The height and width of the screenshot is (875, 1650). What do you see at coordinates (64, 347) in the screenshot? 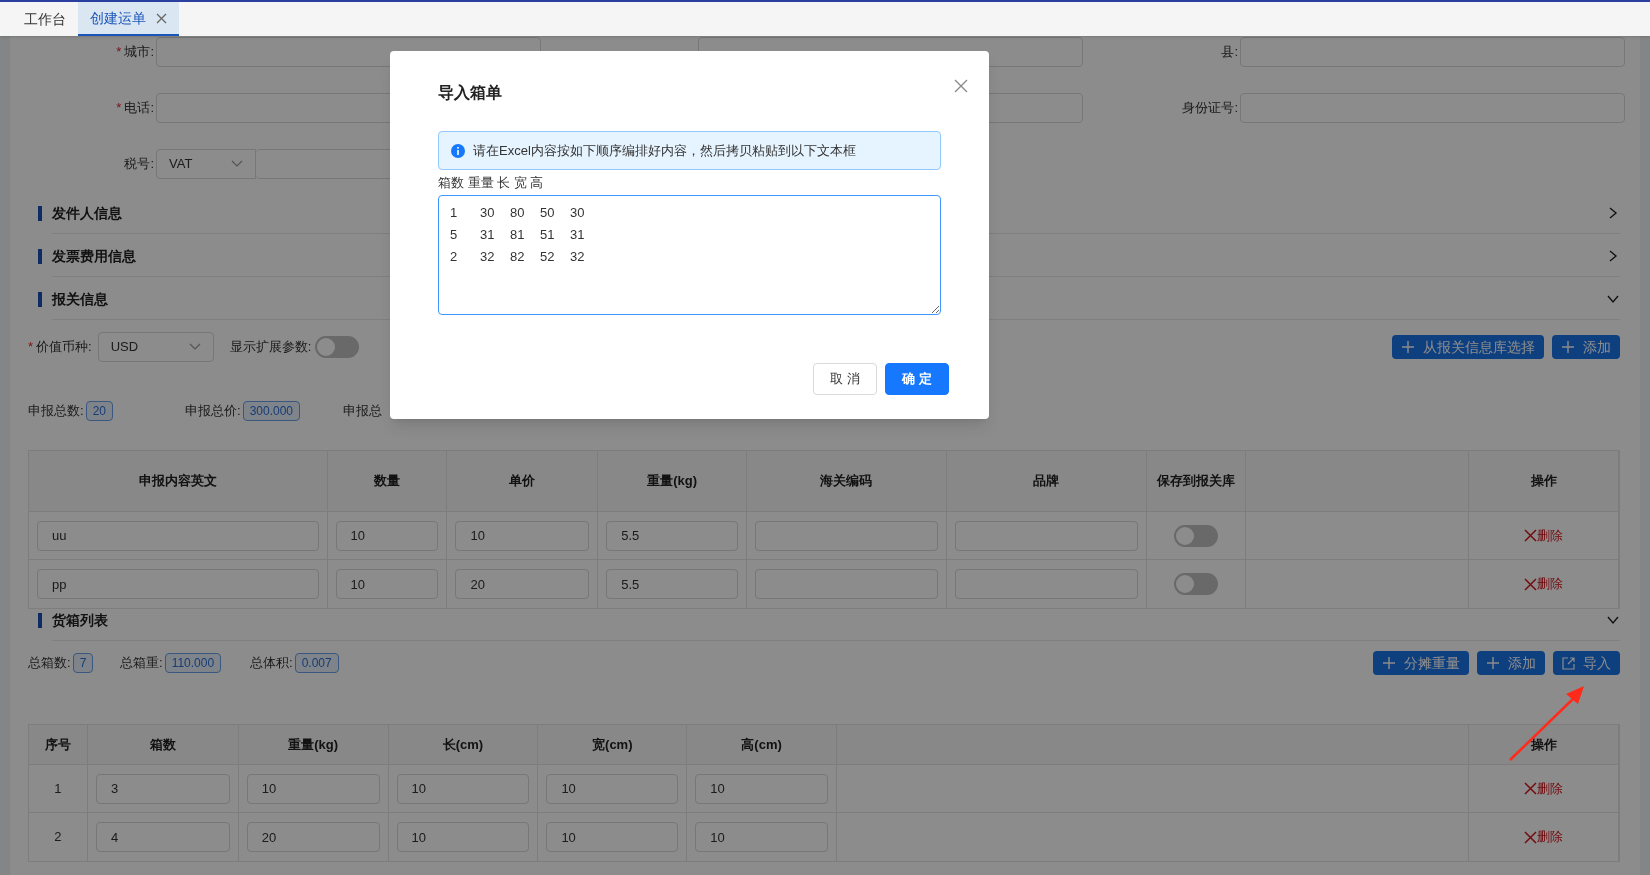
I see `field-label: 价值币种:` at bounding box center [64, 347].